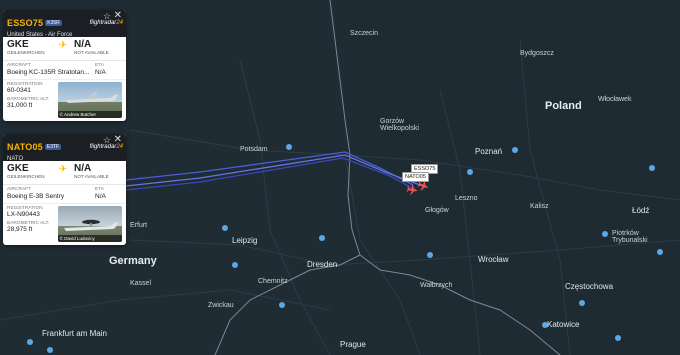 The width and height of the screenshot is (680, 355). I want to click on city-label: Łódź, so click(641, 210).